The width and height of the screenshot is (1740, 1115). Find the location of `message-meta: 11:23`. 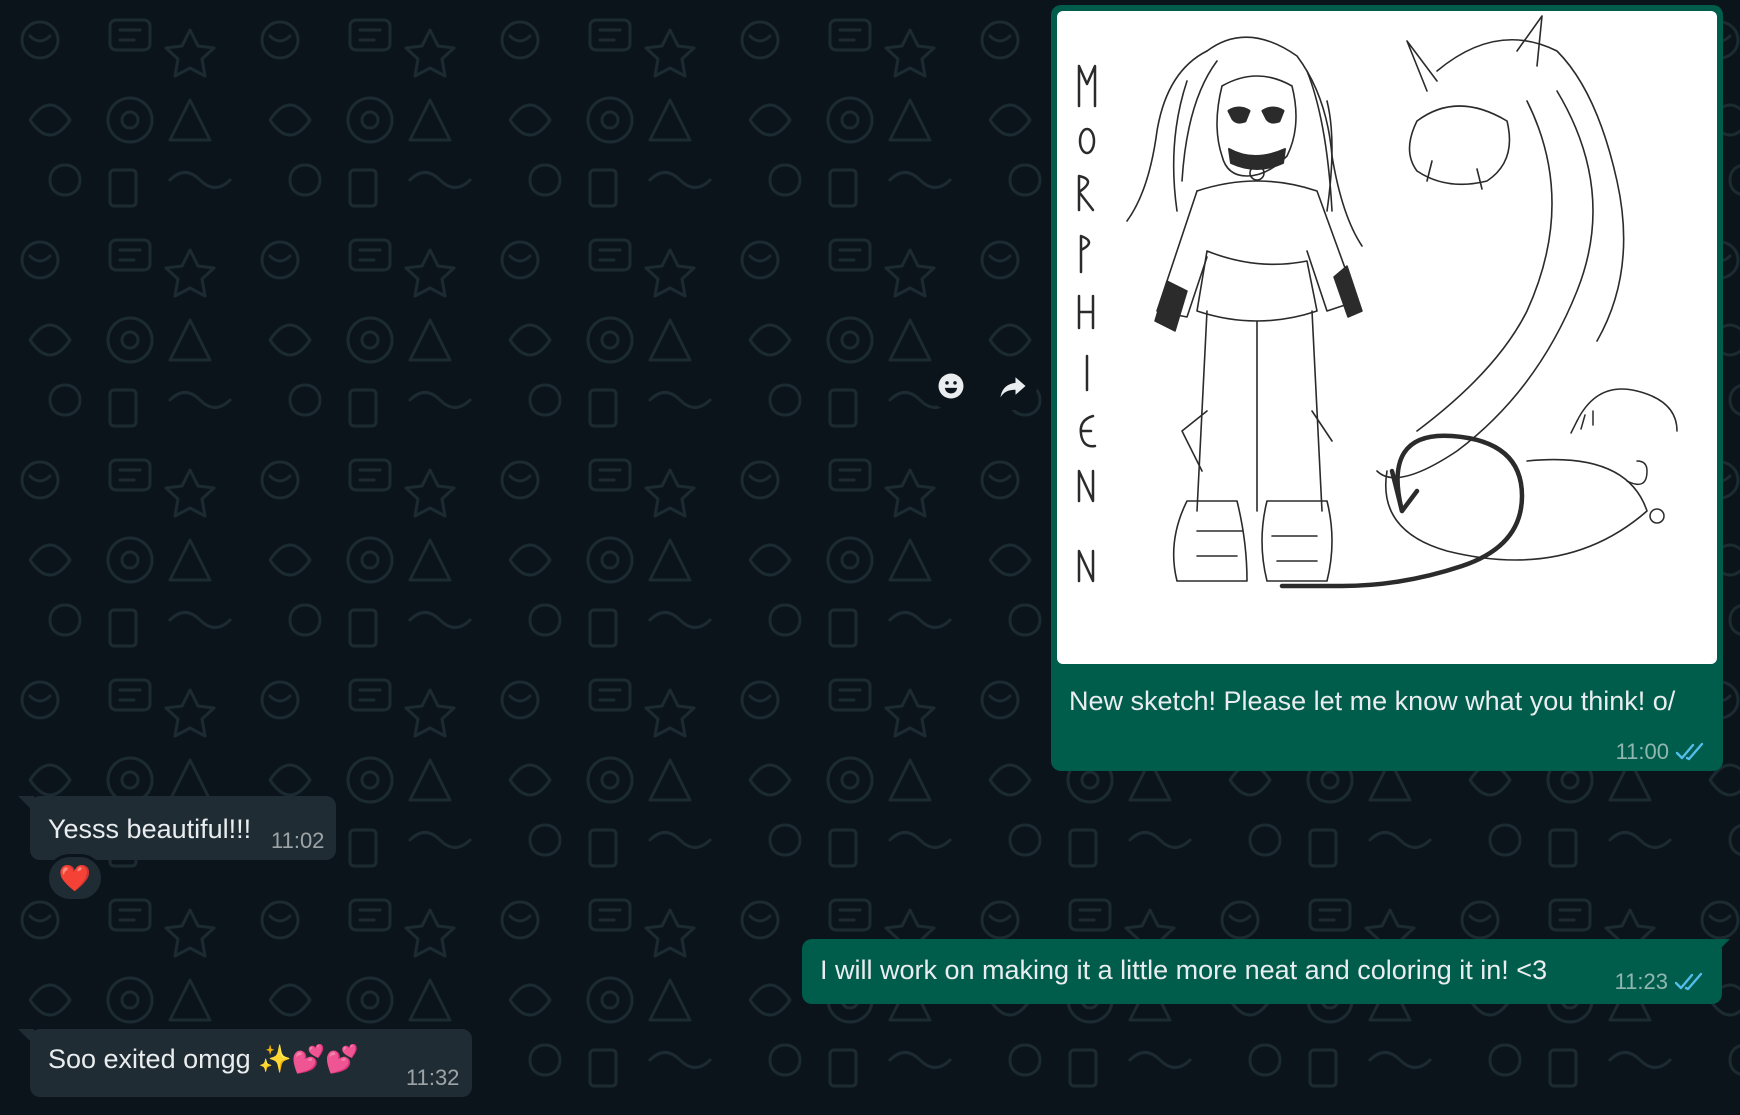

message-meta: 11:23 is located at coordinates (1660, 982).